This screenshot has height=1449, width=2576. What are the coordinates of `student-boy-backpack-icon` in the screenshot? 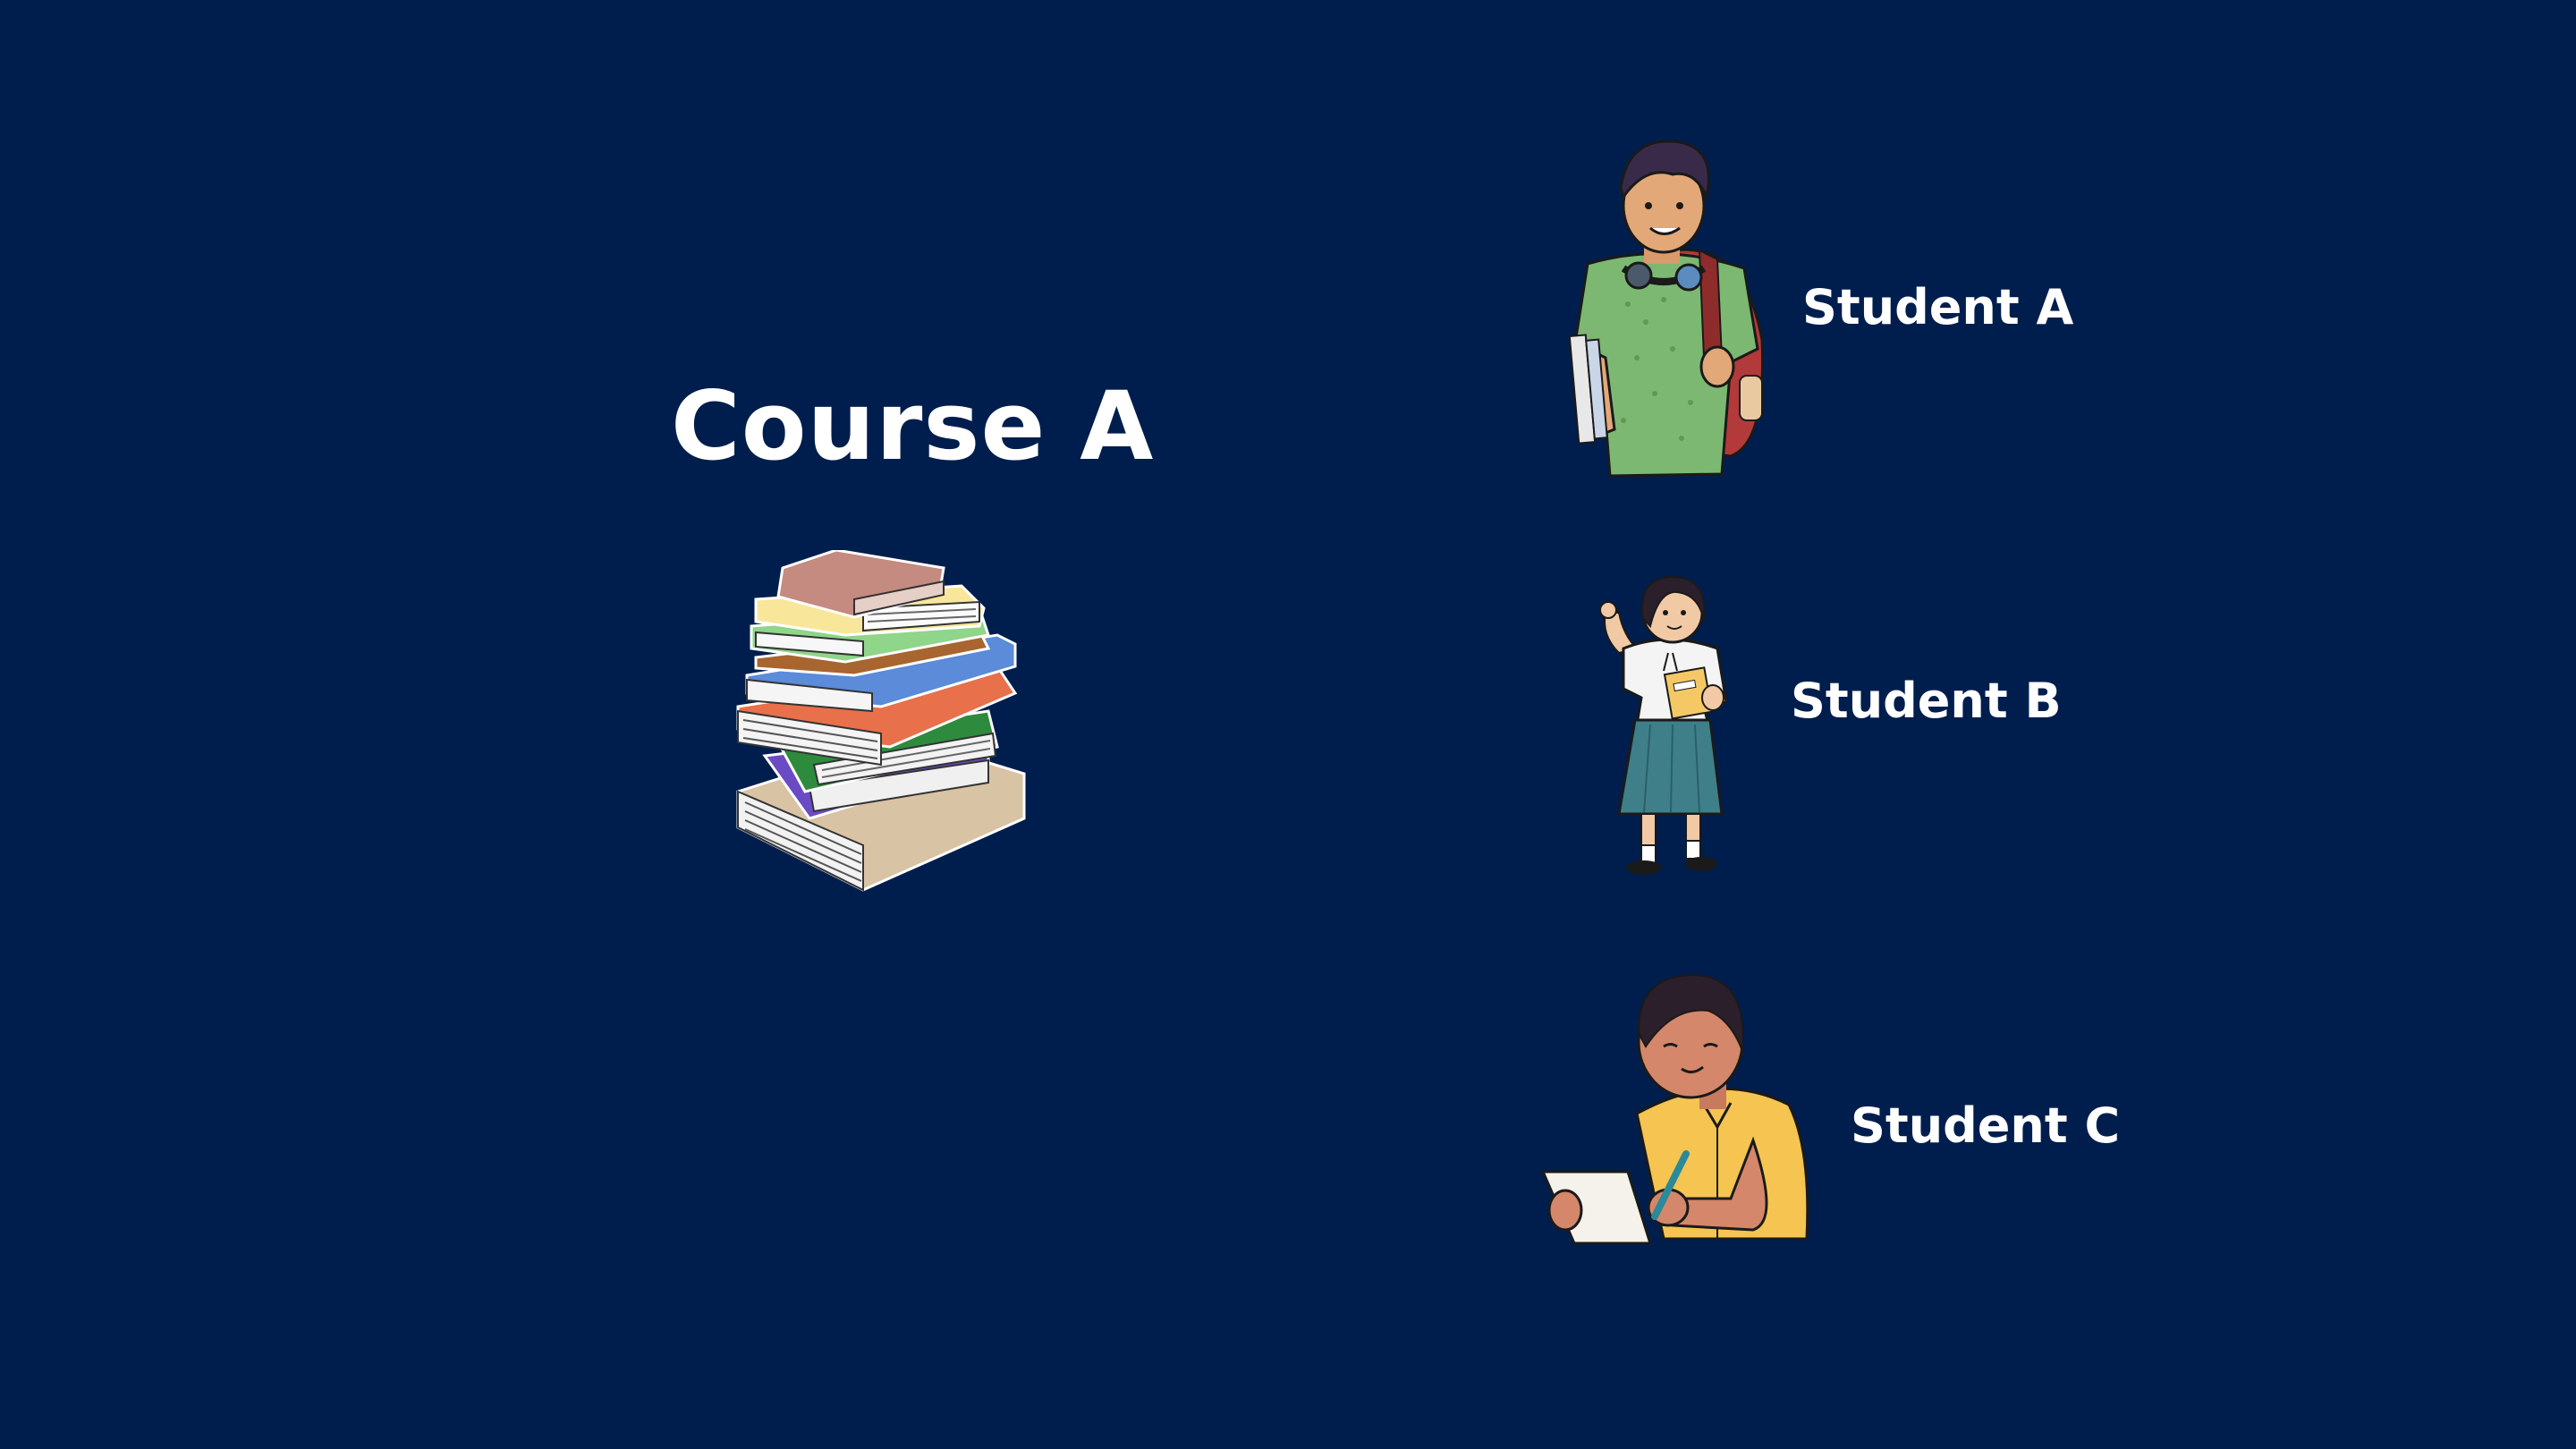 It's located at (1666, 309).